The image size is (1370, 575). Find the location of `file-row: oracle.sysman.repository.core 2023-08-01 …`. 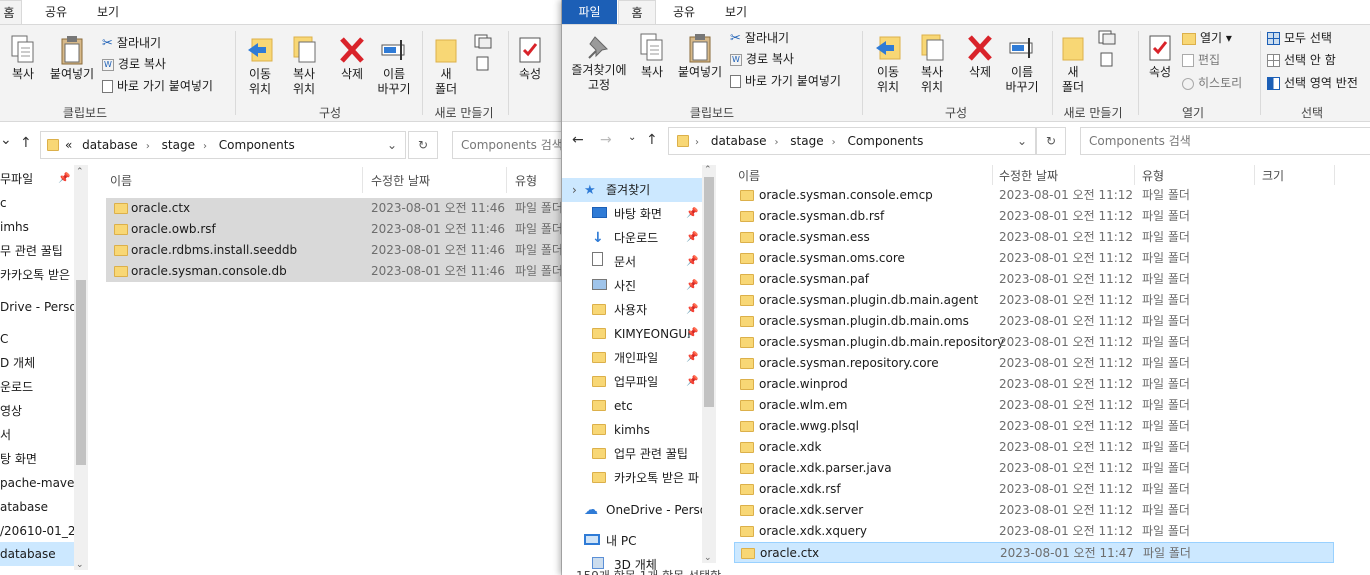

file-row: oracle.sysman.repository.core 2023-08-01 … is located at coordinates (1034, 363).